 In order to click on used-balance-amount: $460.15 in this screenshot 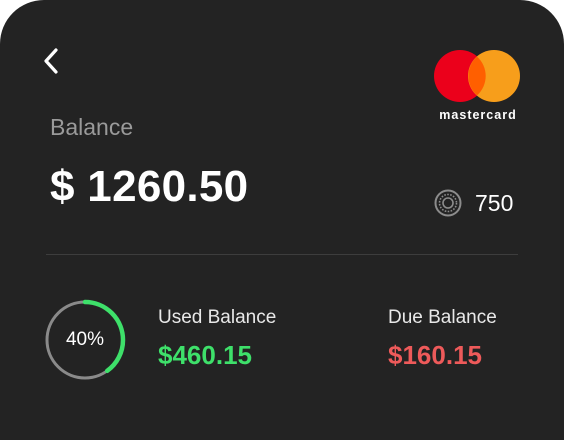, I will do `click(205, 355)`.